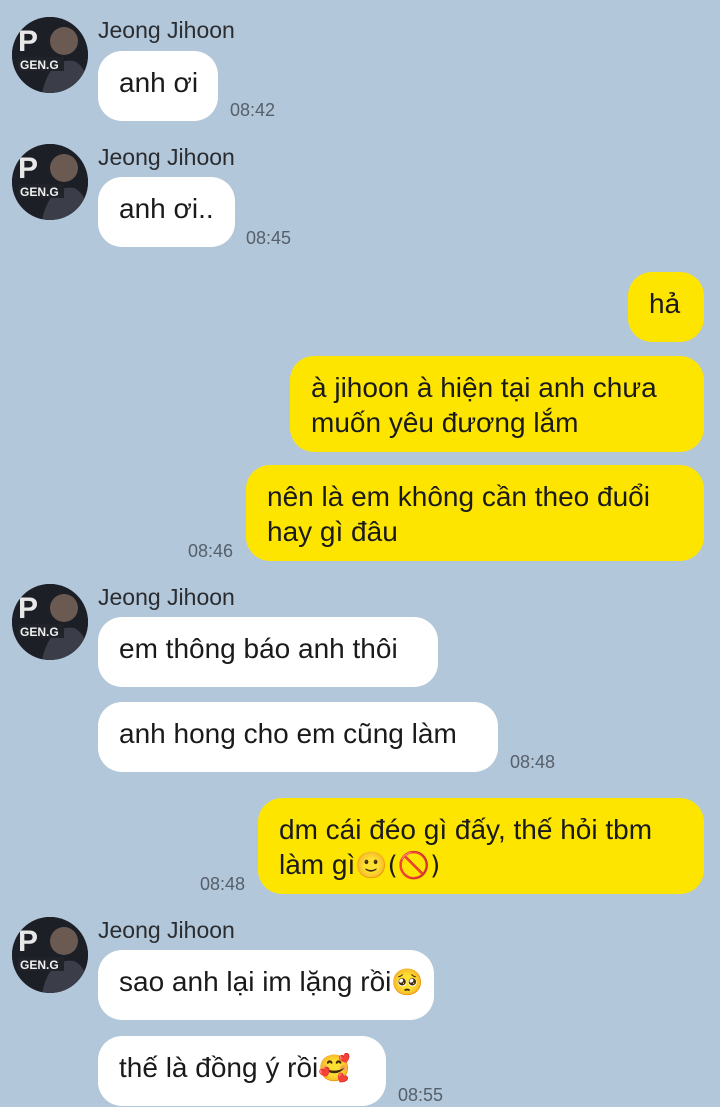 The image size is (720, 1107). Describe the element at coordinates (445, 422) in the screenshot. I see `message-text-line: muốn yêu đương lắm` at that location.